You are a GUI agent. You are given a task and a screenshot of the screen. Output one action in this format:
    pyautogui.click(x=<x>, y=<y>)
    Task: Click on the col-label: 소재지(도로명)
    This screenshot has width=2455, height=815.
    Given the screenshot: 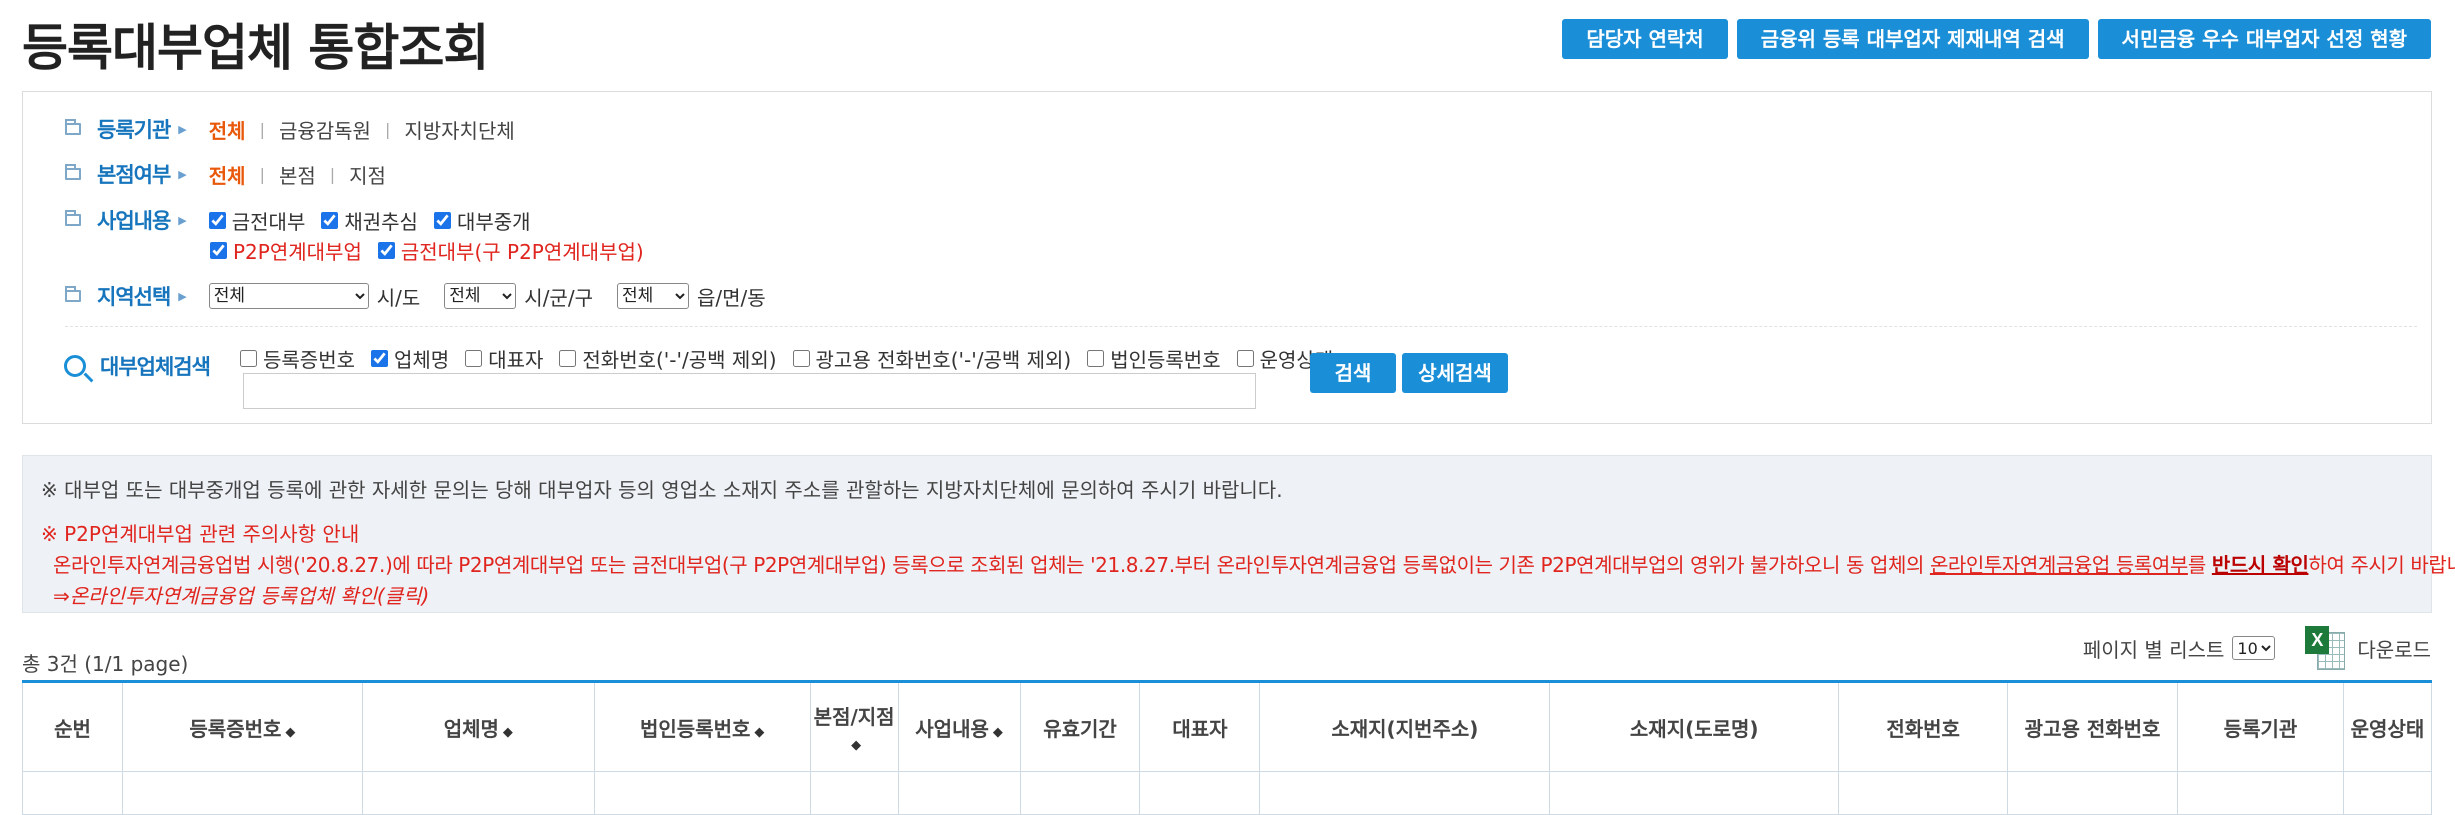 What is the action you would take?
    pyautogui.click(x=1694, y=728)
    